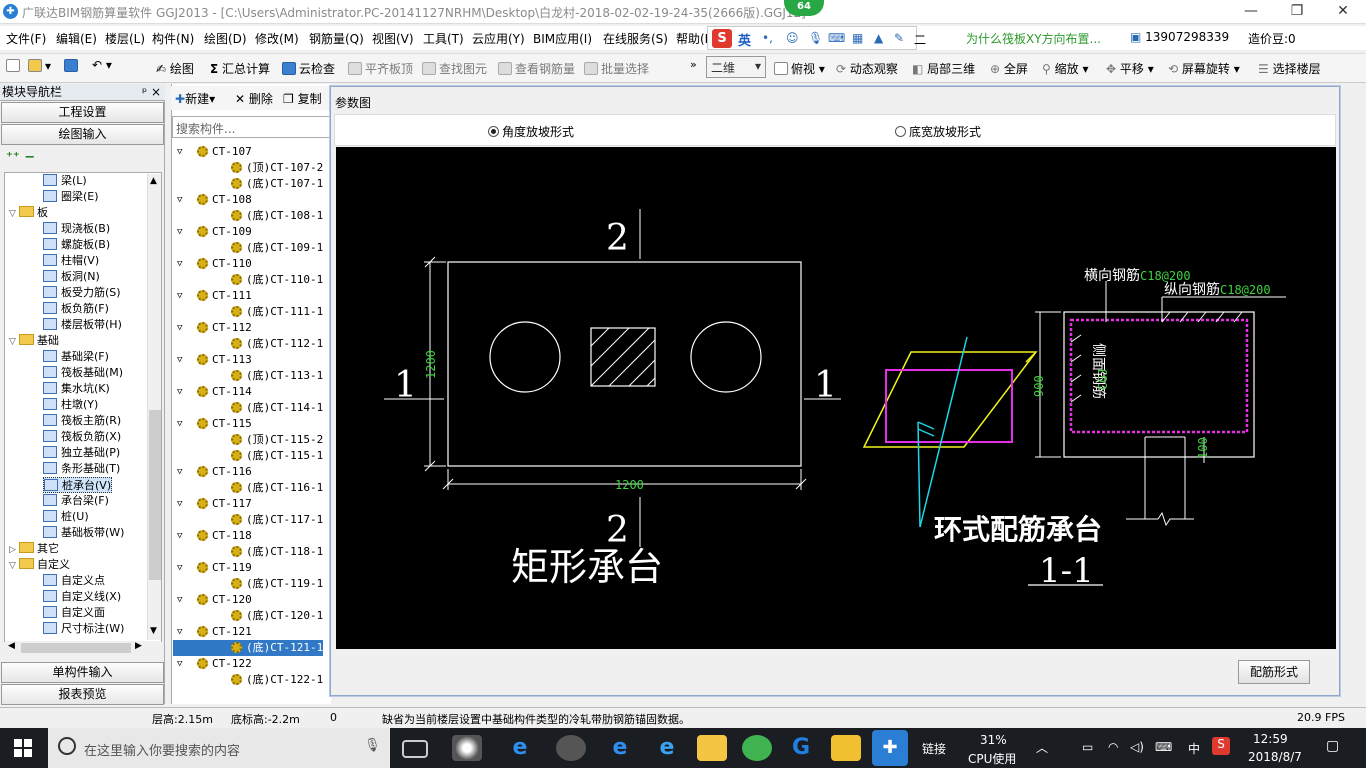 Image resolution: width=1366 pixels, height=768 pixels. I want to click on tree-item: 板负筋(F), so click(76, 309).